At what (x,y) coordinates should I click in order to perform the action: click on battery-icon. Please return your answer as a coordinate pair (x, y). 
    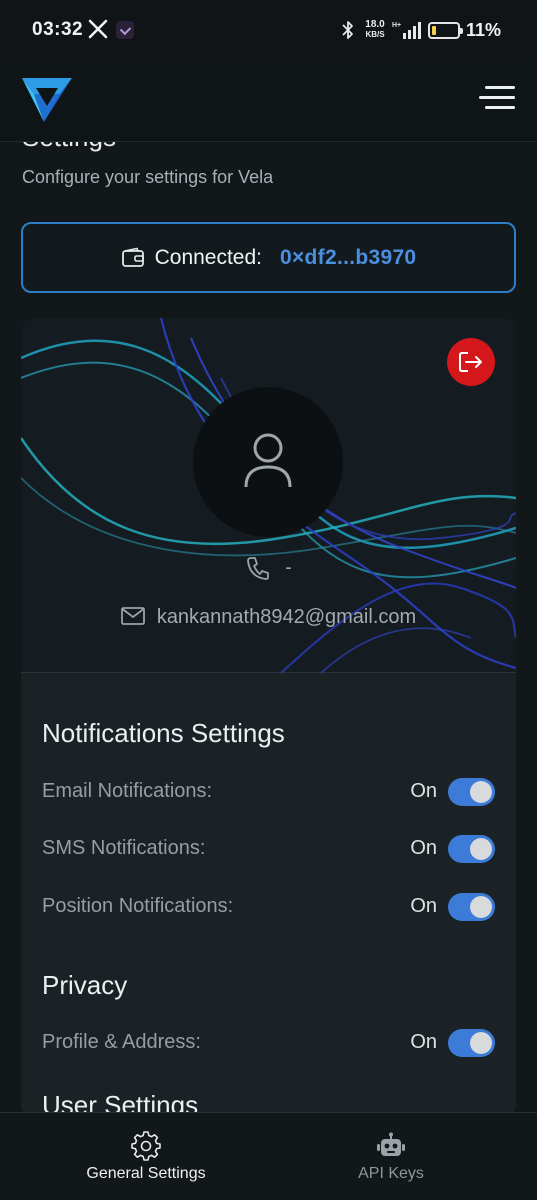
    Looking at the image, I should click on (445, 30).